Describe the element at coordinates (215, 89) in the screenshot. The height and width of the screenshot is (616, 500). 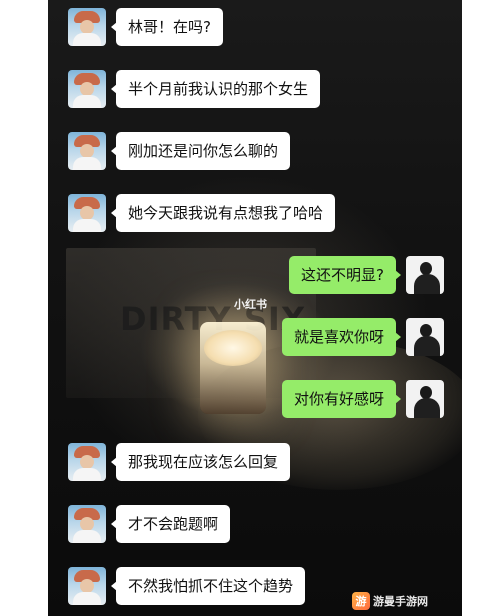
I see `received-message-bubble: 半个月前我认识的那个女生` at that location.